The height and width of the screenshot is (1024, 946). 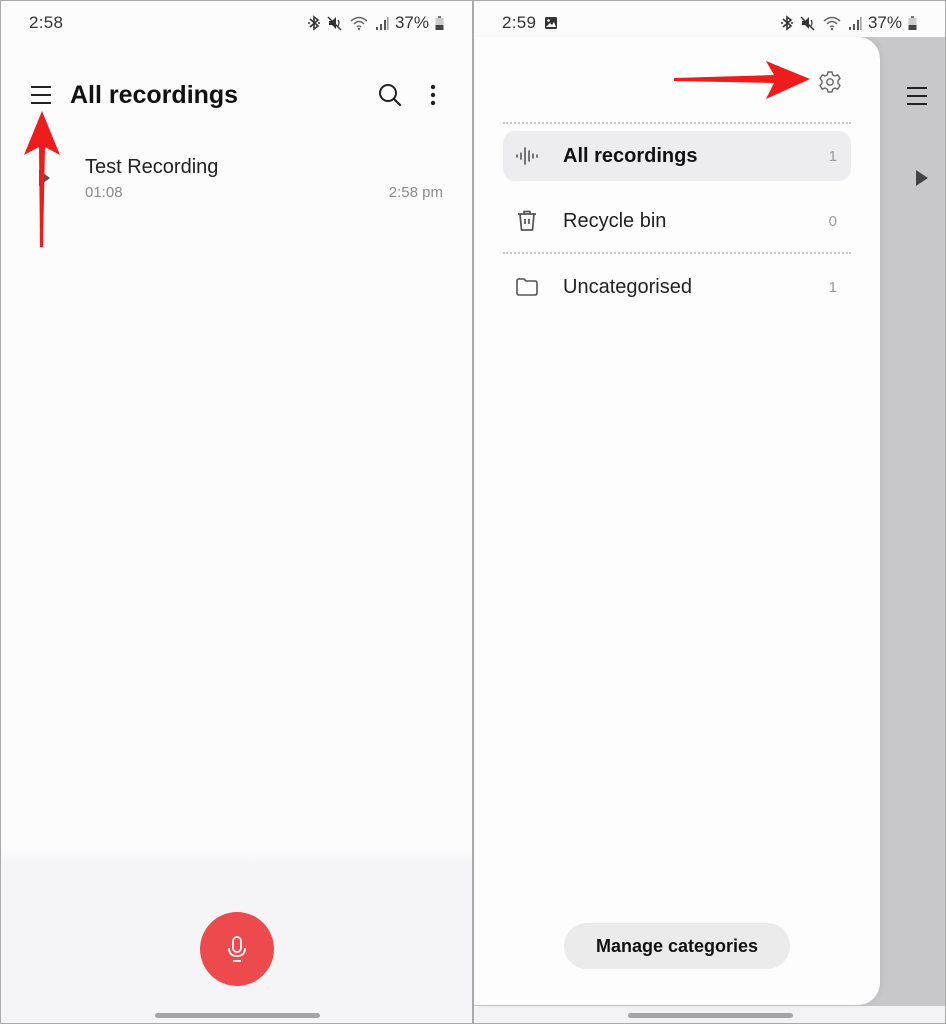 I want to click on menu-button, so click(x=41, y=95).